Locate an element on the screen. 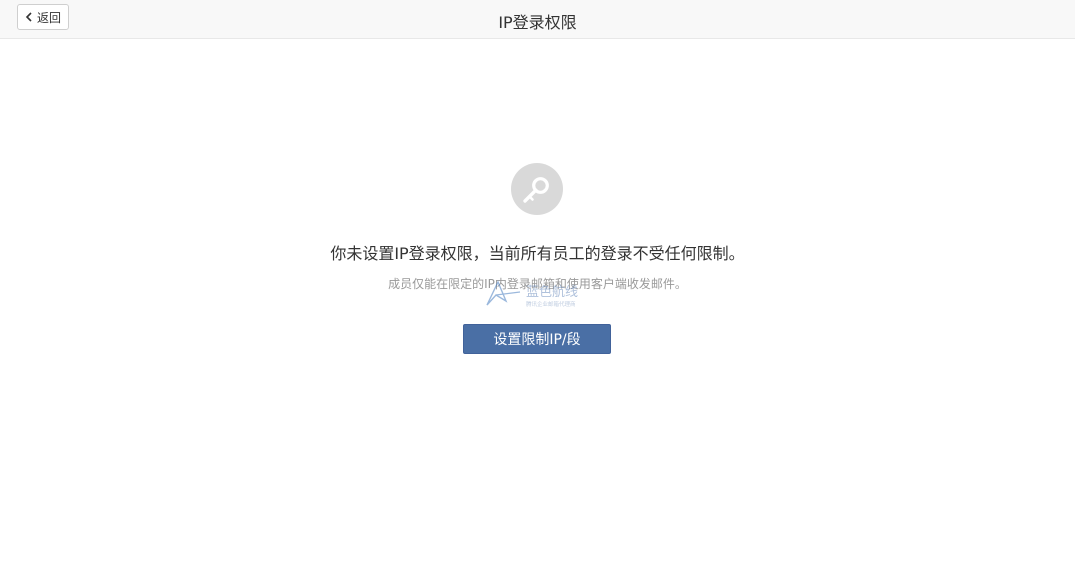 This screenshot has height=588, width=1075. key-icon is located at coordinates (536, 190).